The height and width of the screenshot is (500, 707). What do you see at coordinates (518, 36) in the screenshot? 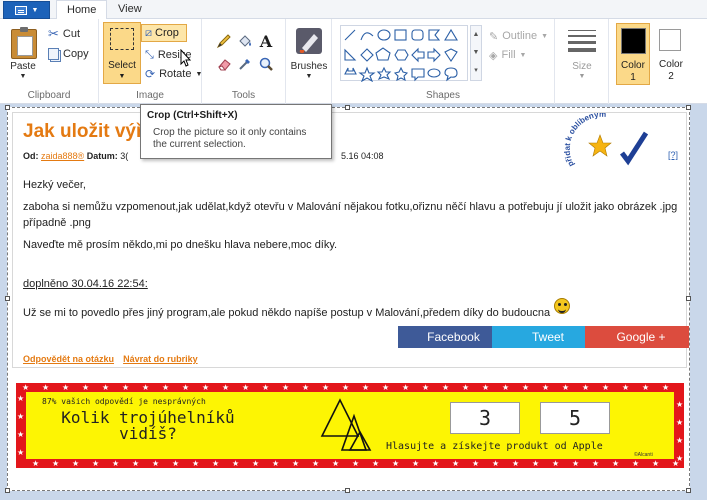
I see `outline-button: ✎ Outline ▼` at bounding box center [518, 36].